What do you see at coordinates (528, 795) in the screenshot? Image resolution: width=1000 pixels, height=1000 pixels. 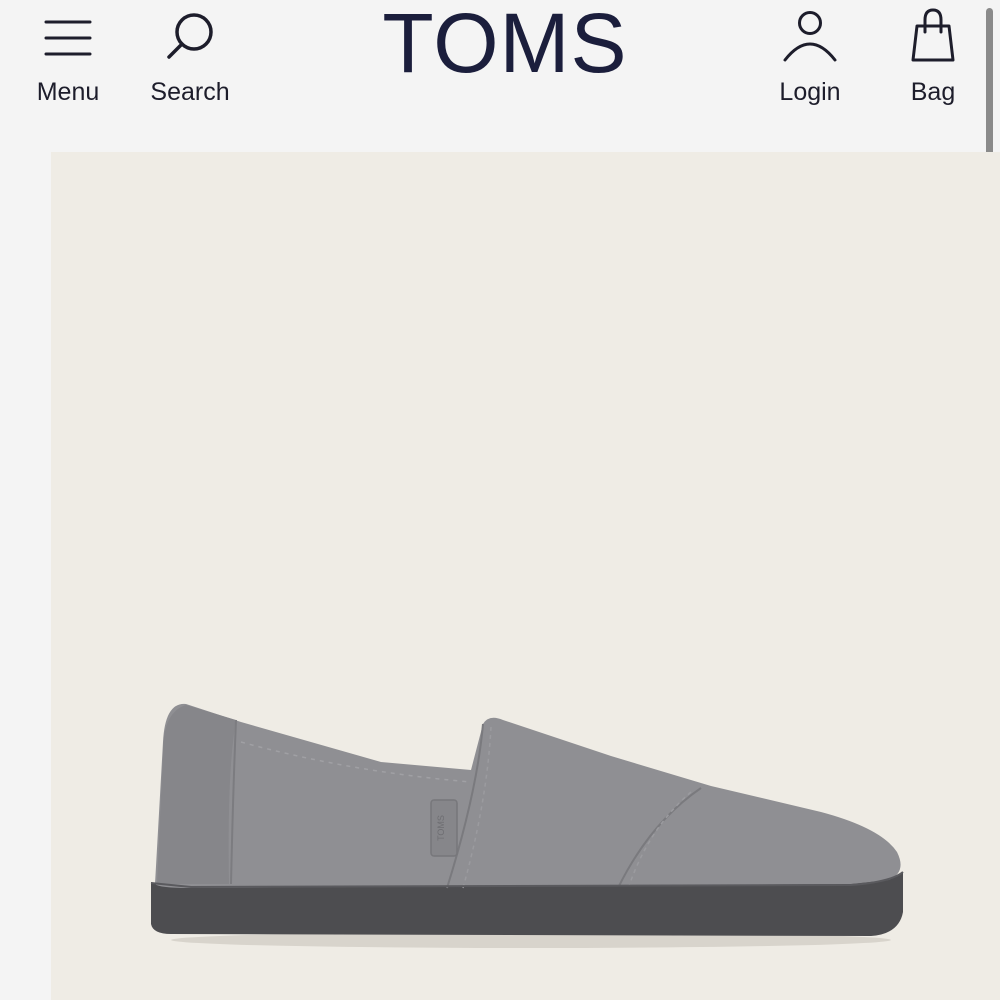 I see `shoe-upper` at bounding box center [528, 795].